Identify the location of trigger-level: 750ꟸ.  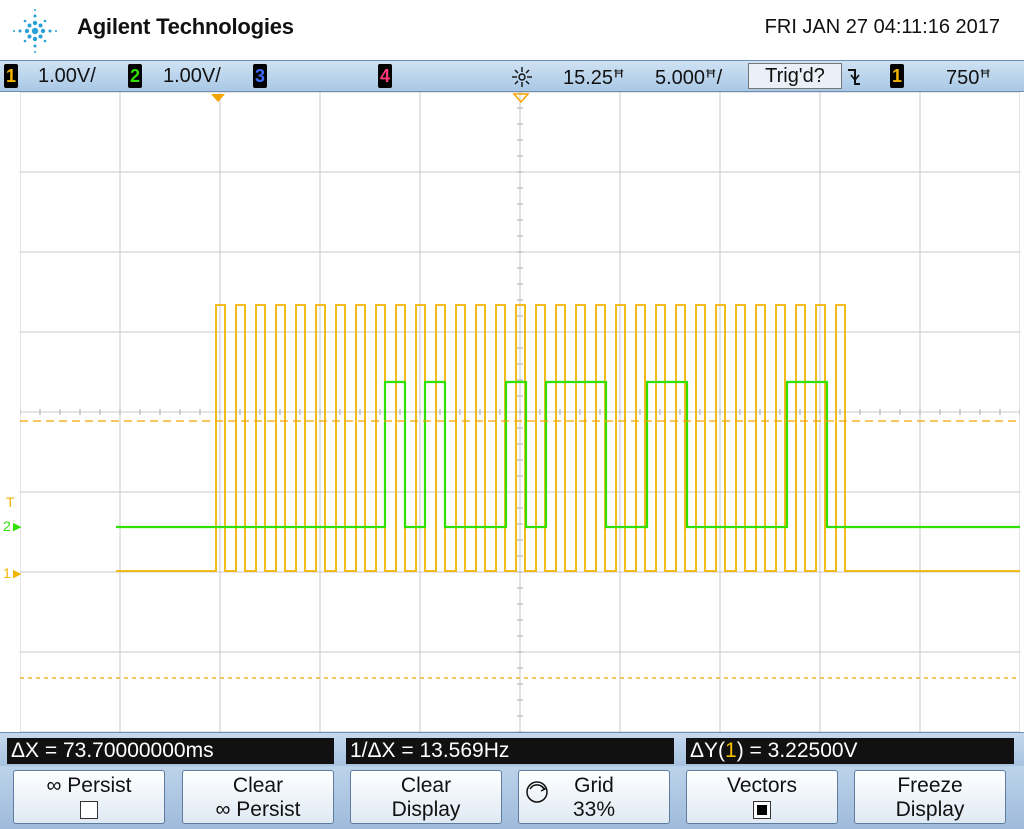
(968, 78).